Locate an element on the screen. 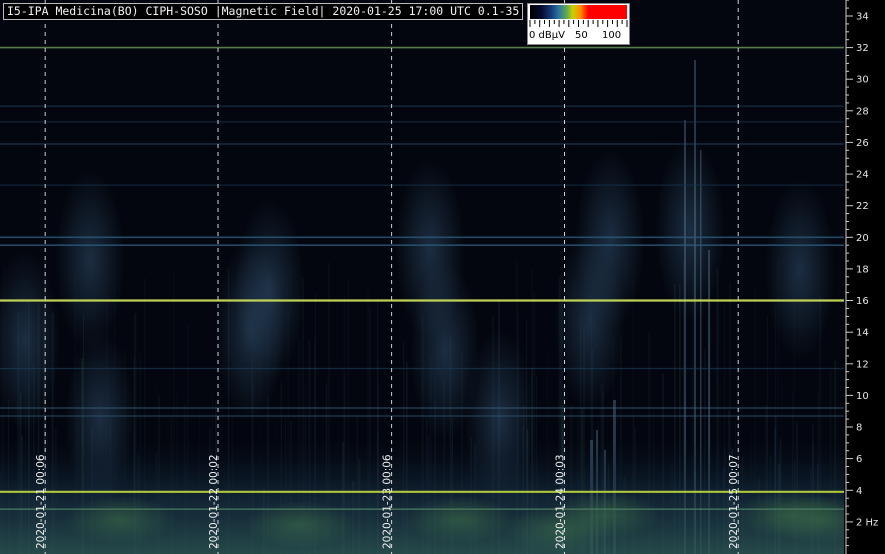 This screenshot has width=885, height=554. x-marker-label: 2020-01-24 00:03 is located at coordinates (561, 501).